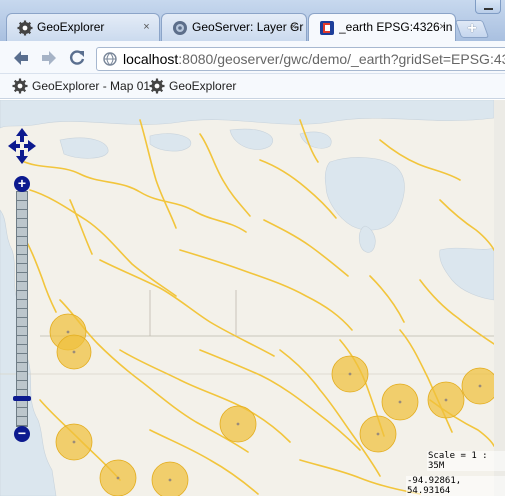  I want to click on pan-control, so click(22, 146).